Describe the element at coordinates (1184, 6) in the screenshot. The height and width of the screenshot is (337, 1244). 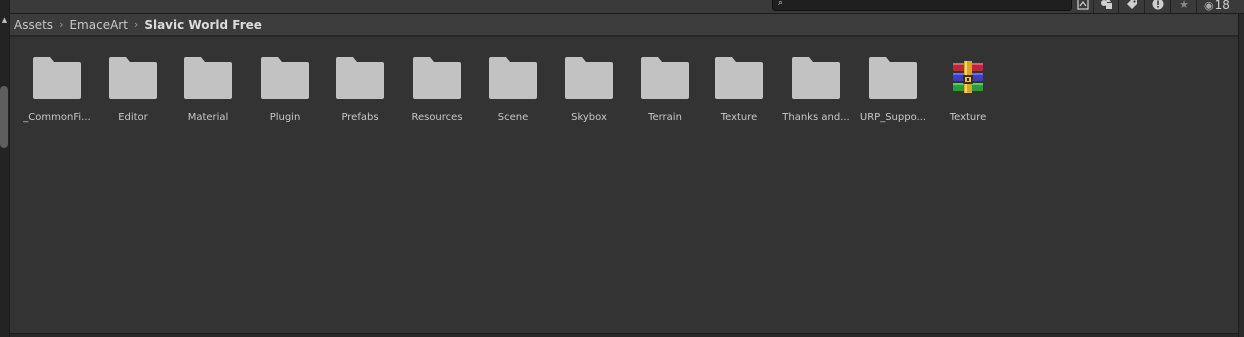
I see `favorite-icon: ★` at that location.